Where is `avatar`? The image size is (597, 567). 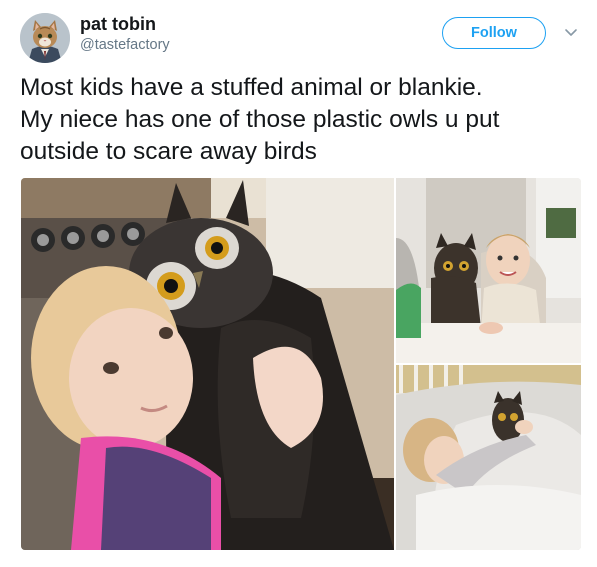 avatar is located at coordinates (45, 38).